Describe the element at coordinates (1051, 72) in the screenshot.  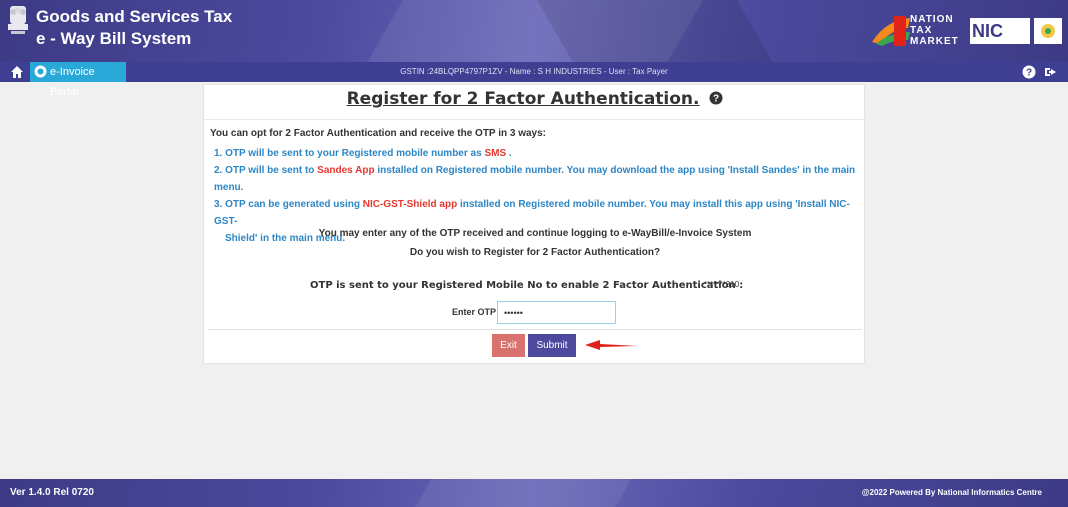
I see `logout-icon` at that location.